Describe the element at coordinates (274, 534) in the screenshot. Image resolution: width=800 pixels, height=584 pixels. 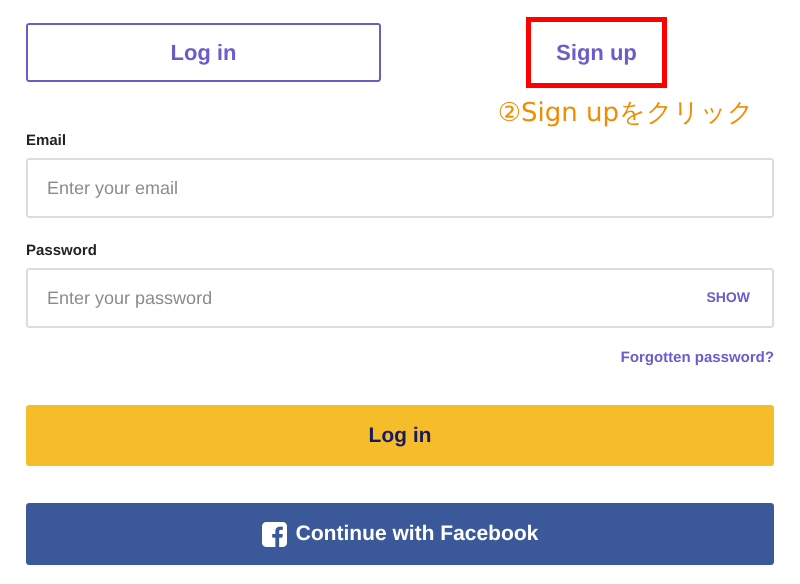
I see `facebook-icon` at that location.